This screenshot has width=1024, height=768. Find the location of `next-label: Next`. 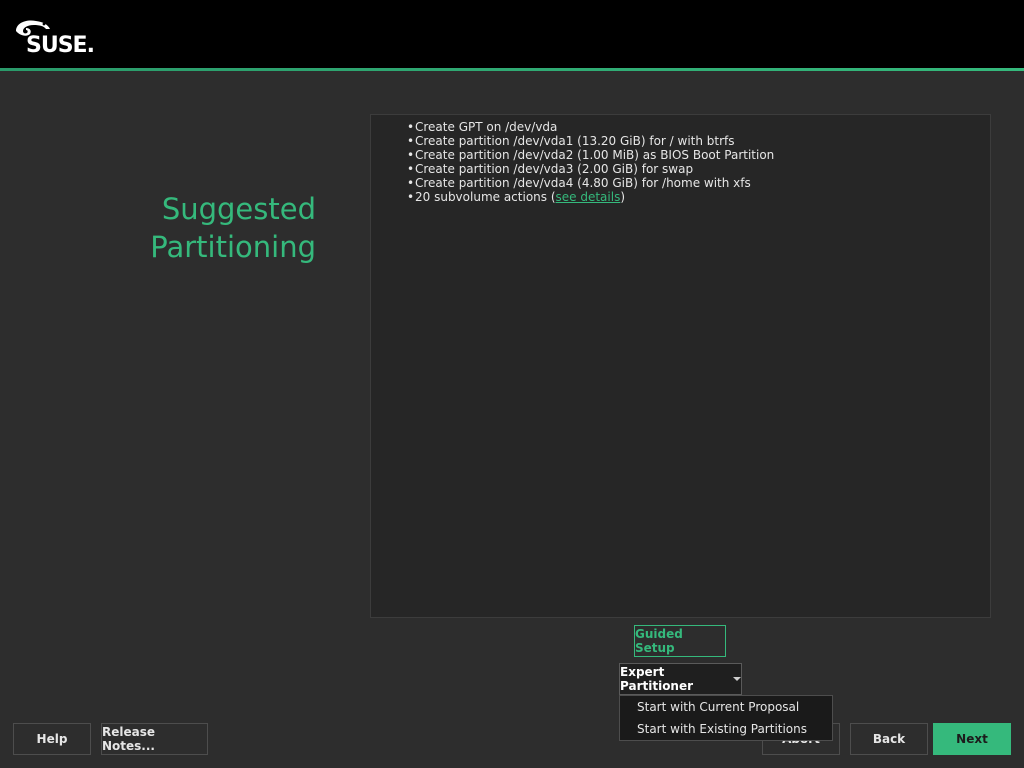

next-label: Next is located at coordinates (972, 739).